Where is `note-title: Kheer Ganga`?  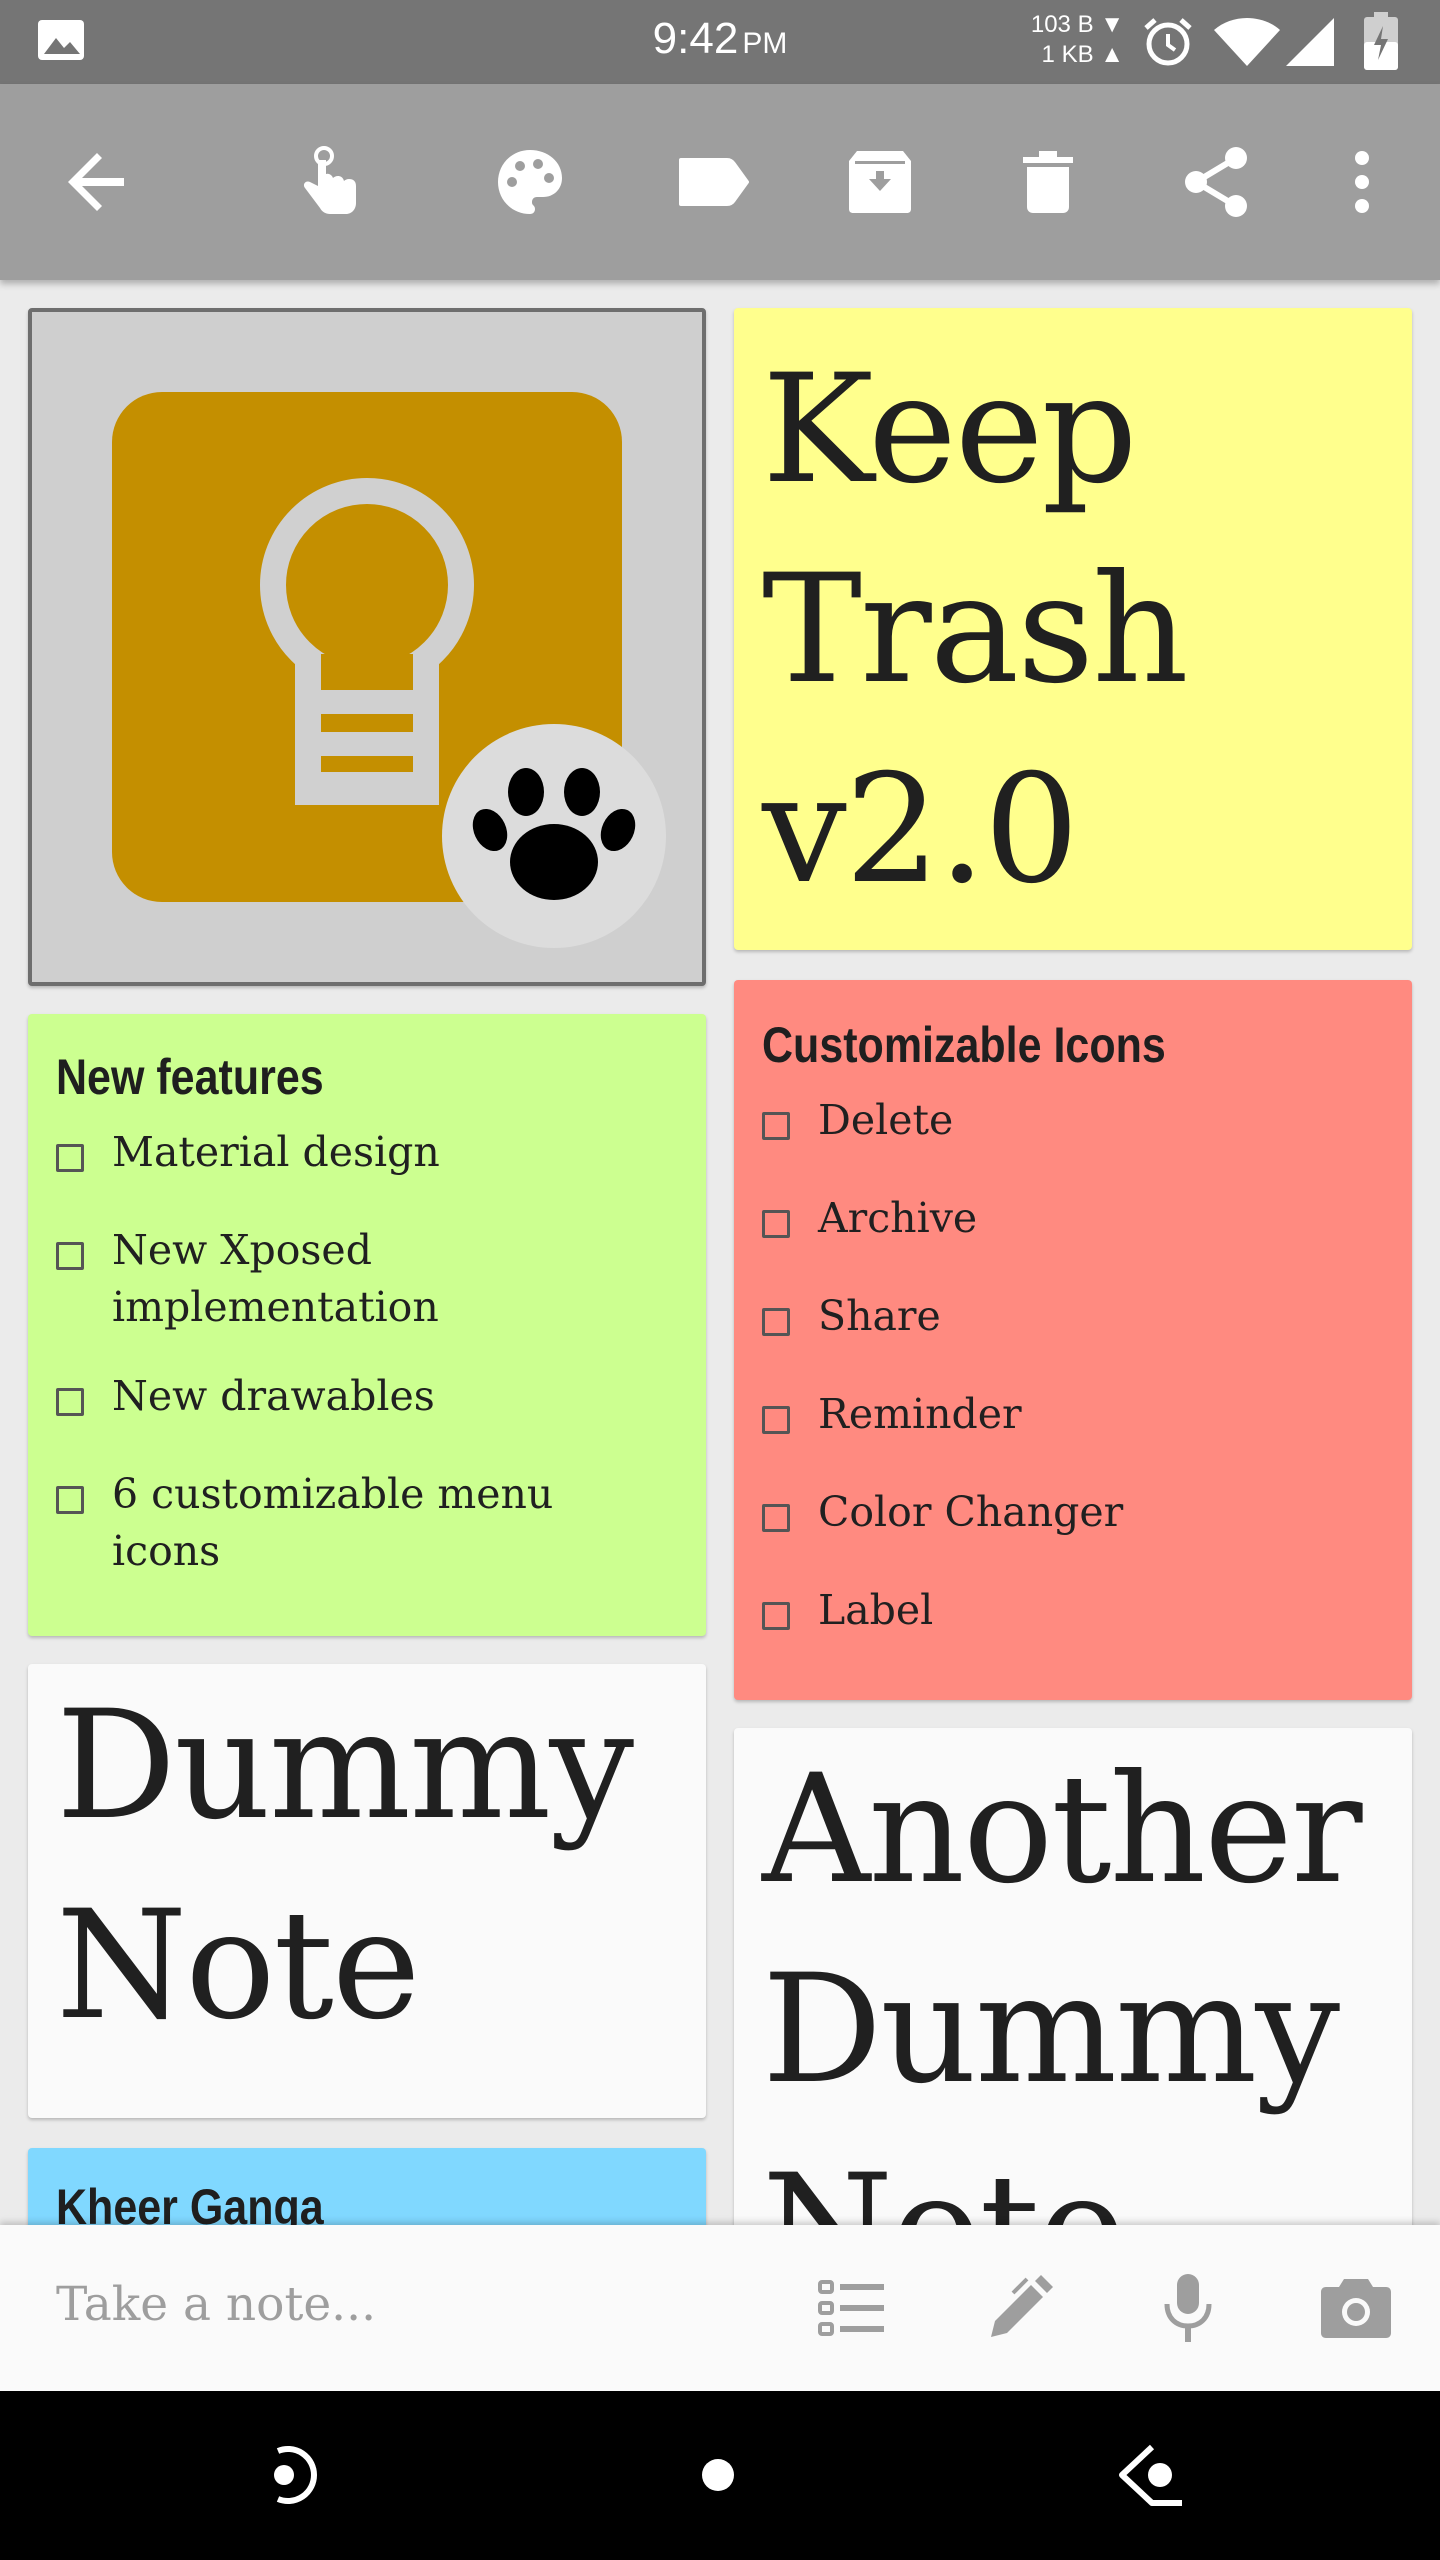 note-title: Kheer Ganga is located at coordinates (190, 2202).